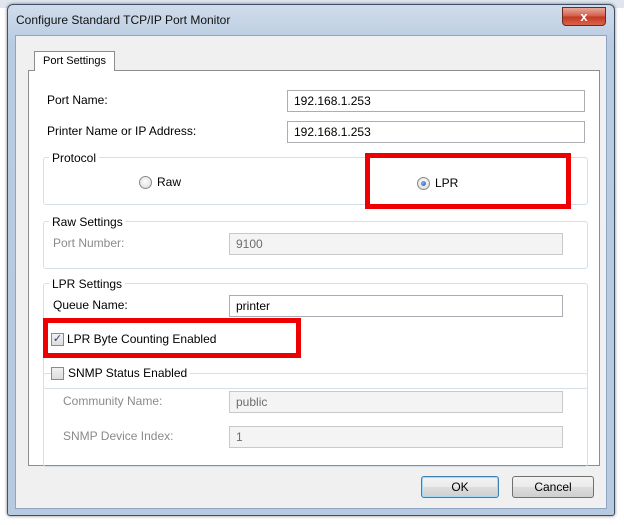 The width and height of the screenshot is (624, 525). Describe the element at coordinates (87, 284) in the screenshot. I see `lpr-settings-legend: LPR Settings` at that location.